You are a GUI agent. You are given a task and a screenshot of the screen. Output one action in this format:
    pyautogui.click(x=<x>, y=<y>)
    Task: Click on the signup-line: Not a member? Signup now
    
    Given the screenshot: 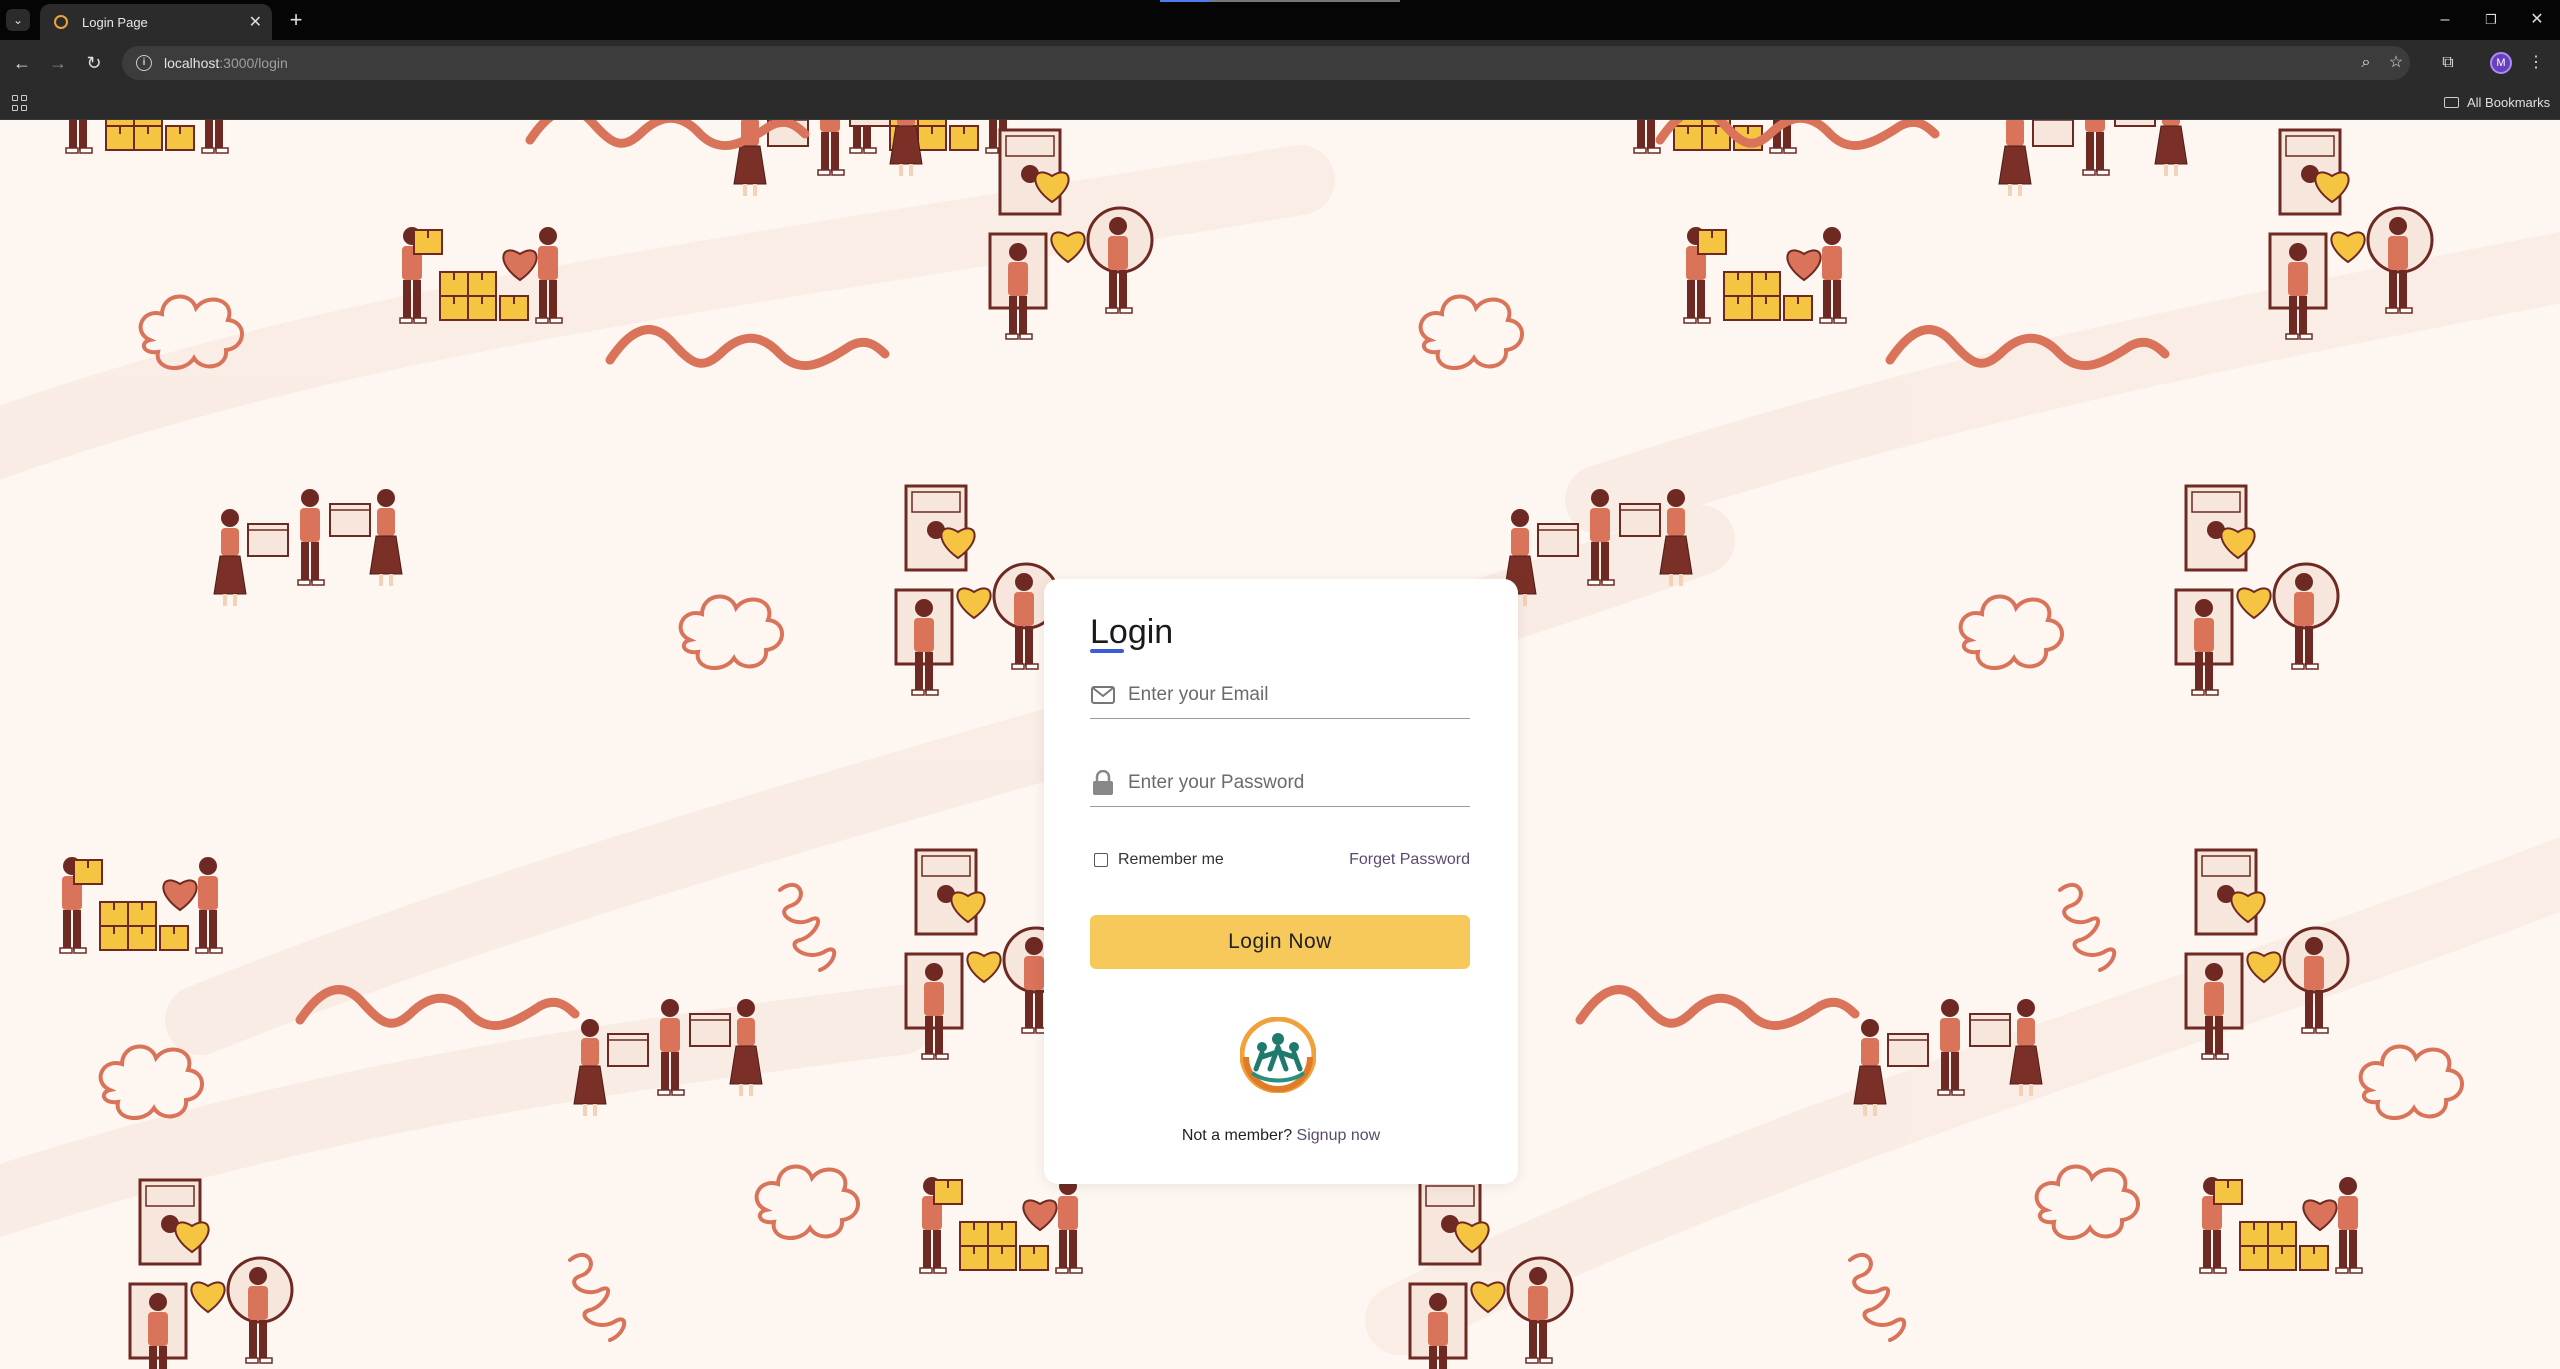 What is the action you would take?
    pyautogui.click(x=1281, y=1136)
    